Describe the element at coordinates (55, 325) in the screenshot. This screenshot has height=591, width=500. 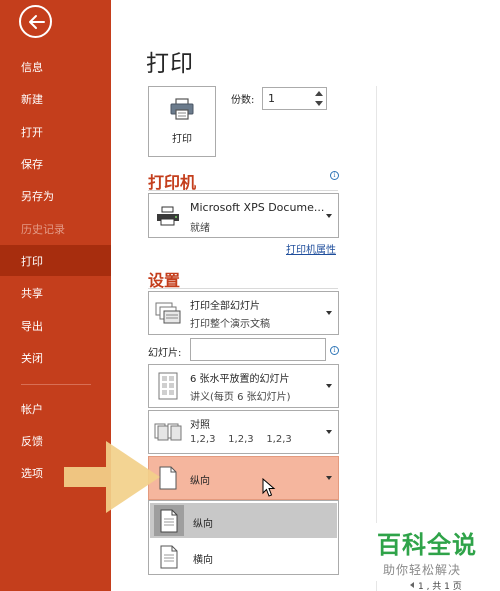
I see `sidebar-item-export: 导出` at that location.